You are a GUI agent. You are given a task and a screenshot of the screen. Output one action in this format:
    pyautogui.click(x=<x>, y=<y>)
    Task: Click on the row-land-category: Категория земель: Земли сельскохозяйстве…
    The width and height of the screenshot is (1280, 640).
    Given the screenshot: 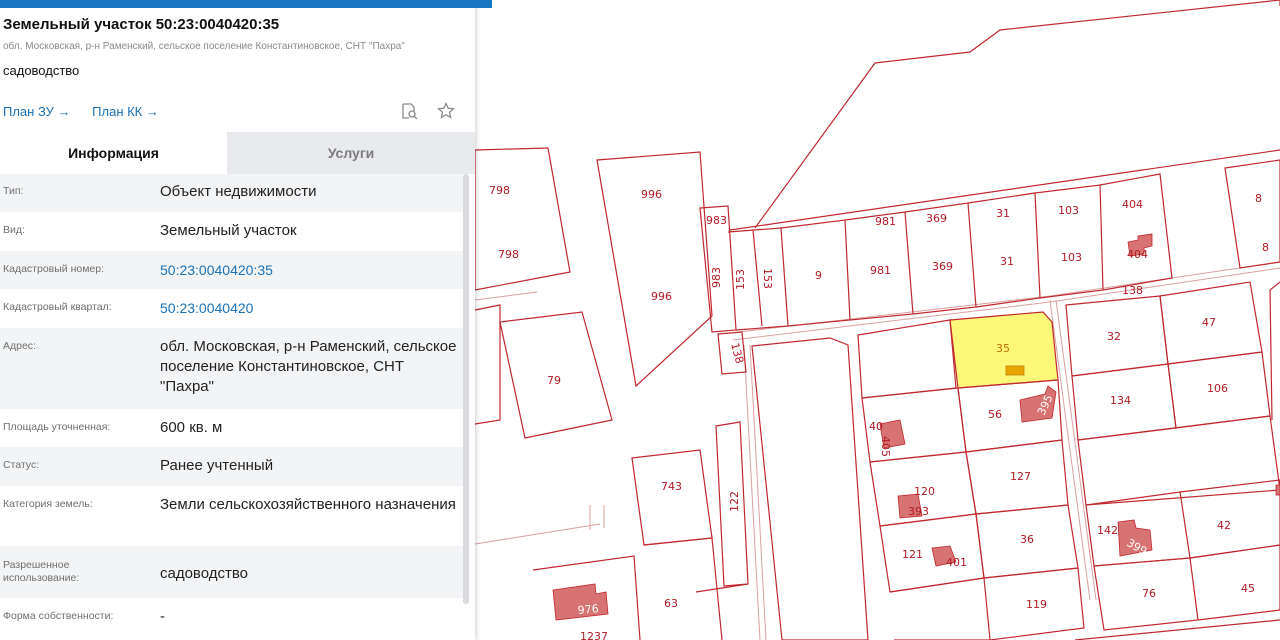 What is the action you would take?
    pyautogui.click(x=231, y=516)
    